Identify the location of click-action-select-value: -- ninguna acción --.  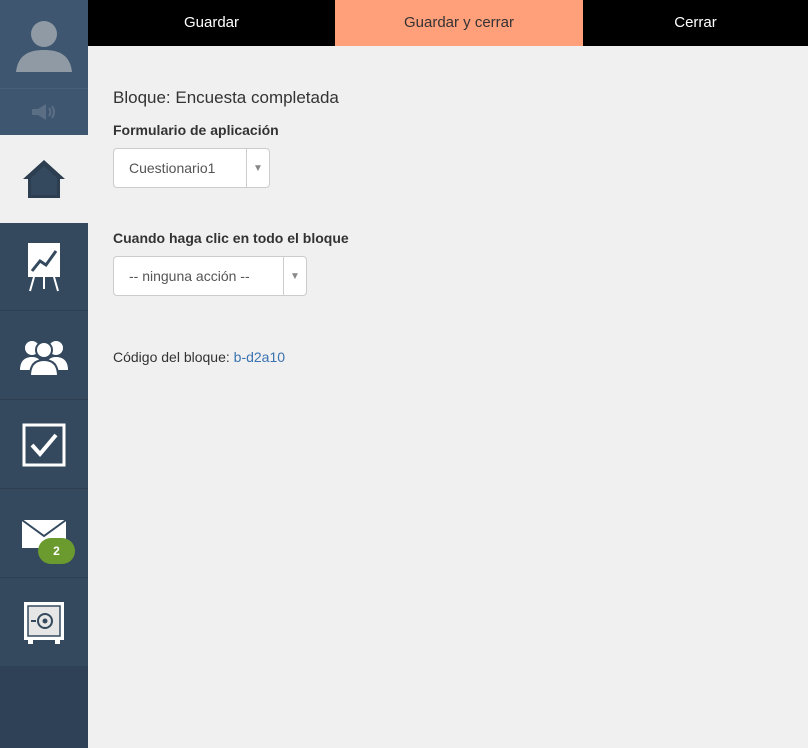
(189, 276).